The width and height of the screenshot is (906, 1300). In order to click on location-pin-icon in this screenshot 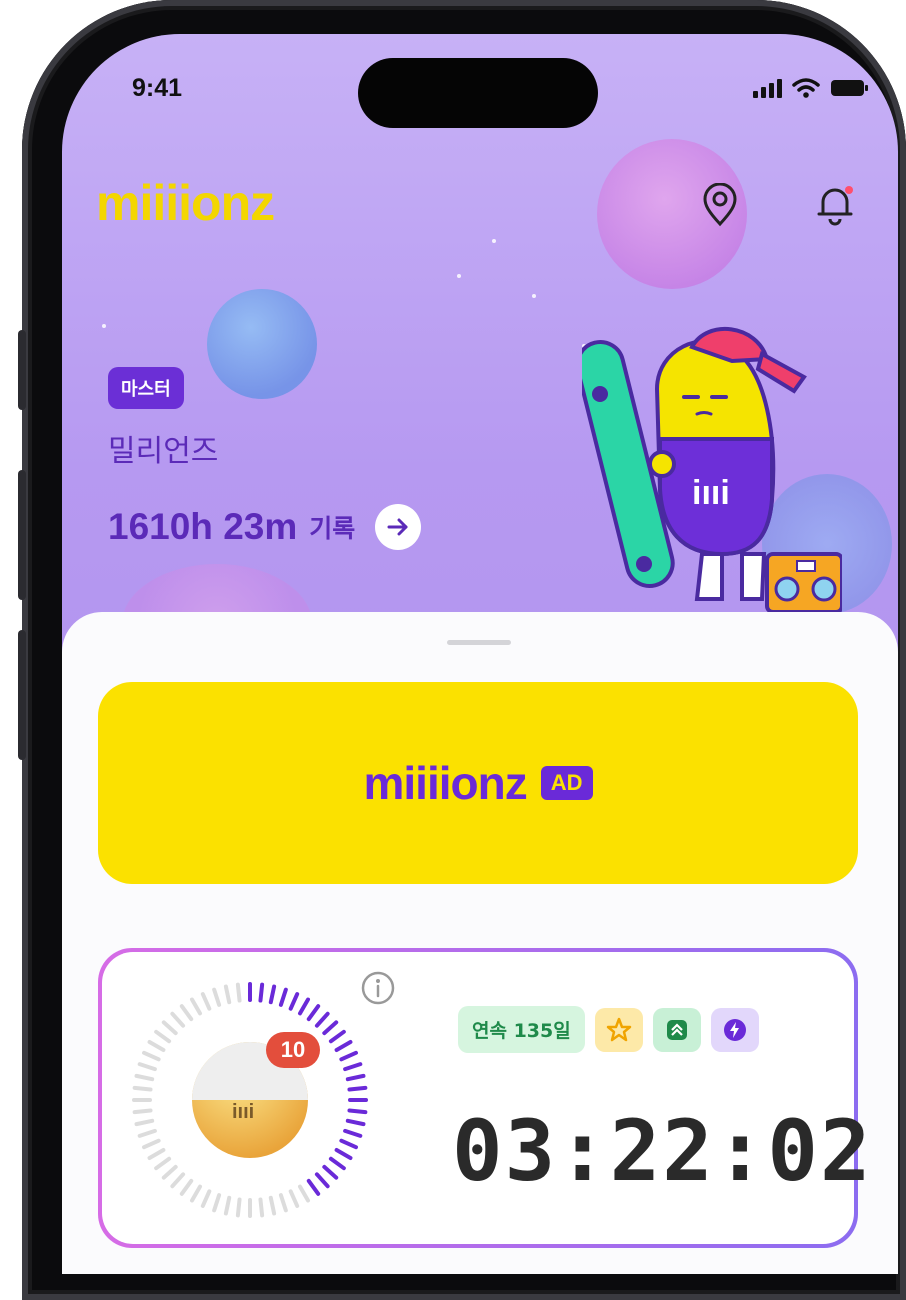, I will do `click(720, 205)`.